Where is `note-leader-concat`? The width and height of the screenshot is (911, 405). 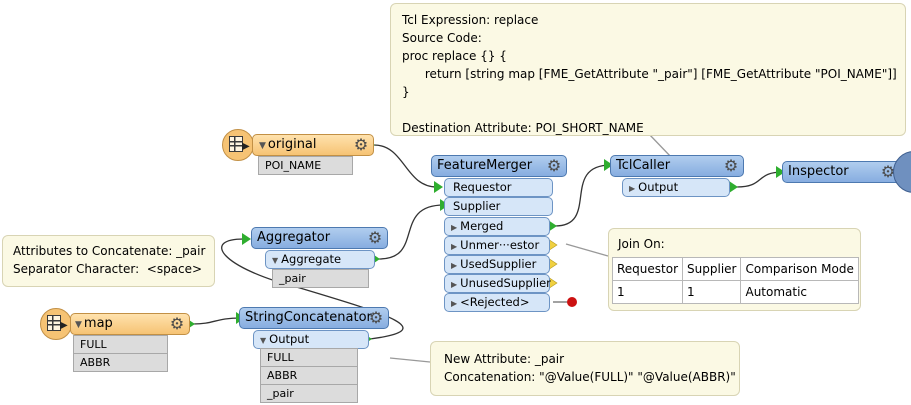
note-leader-concat is located at coordinates (410, 360).